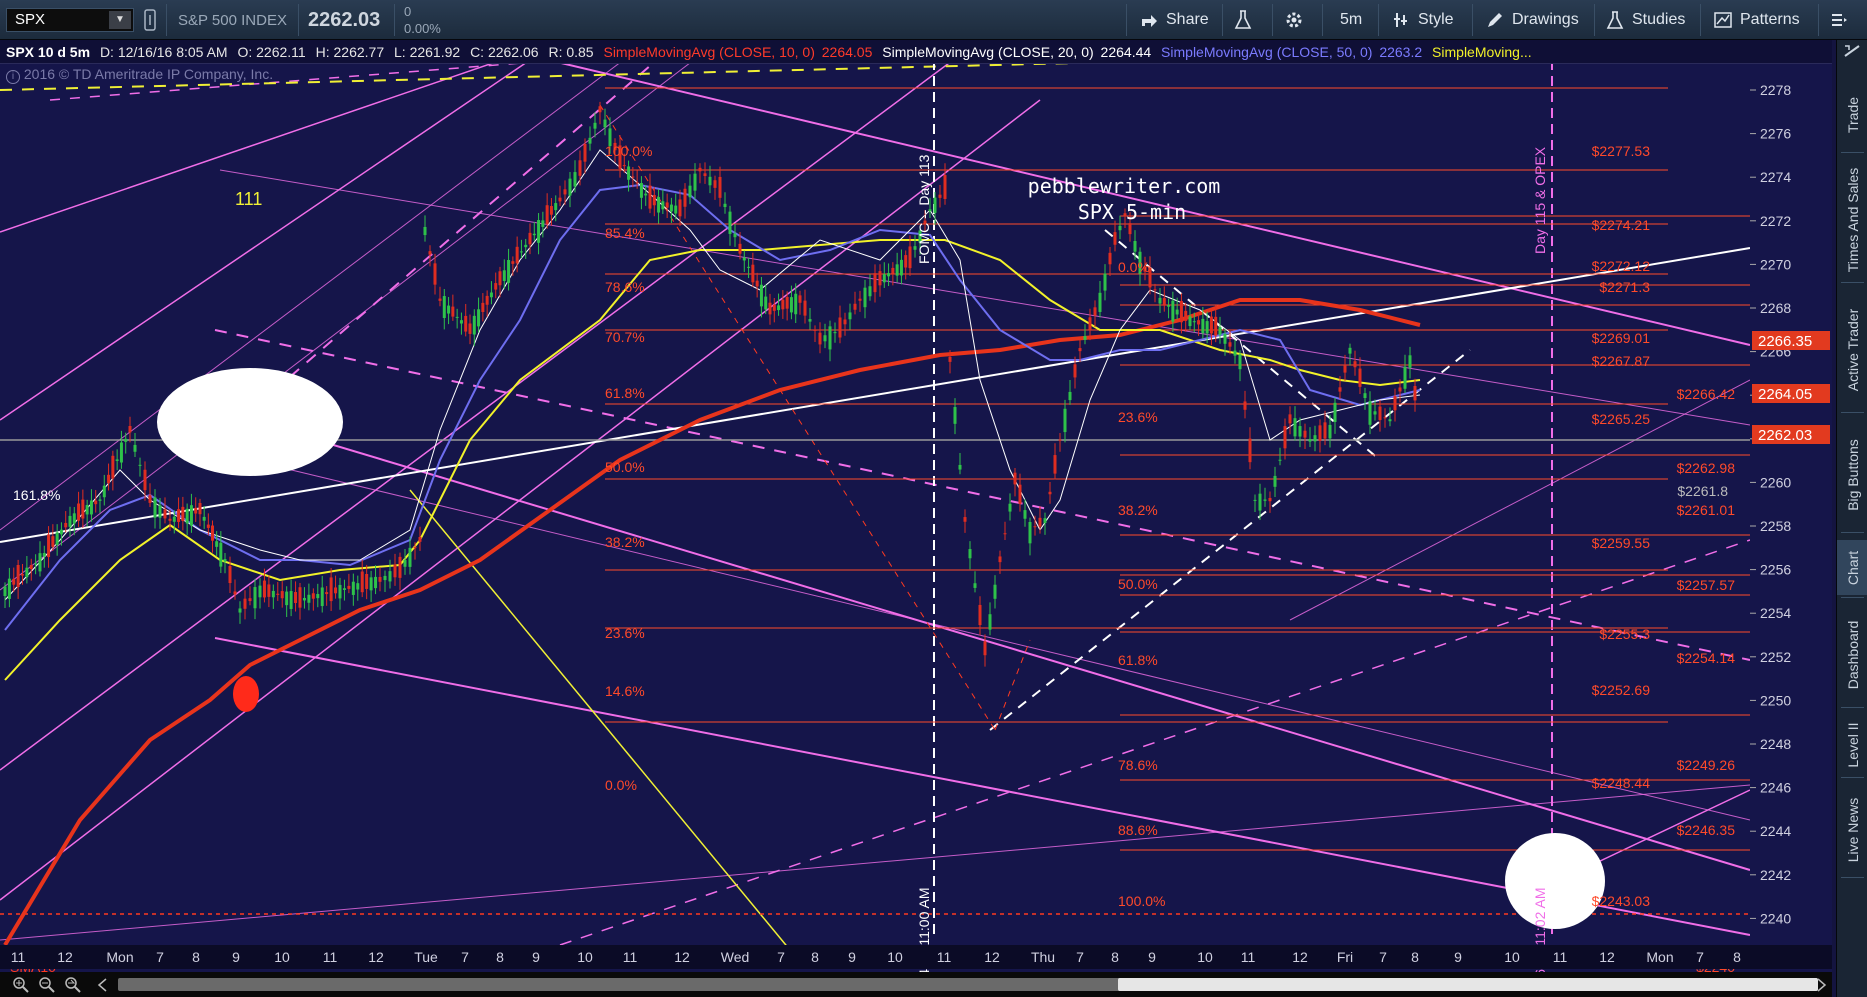 The height and width of the screenshot is (997, 1867). Describe the element at coordinates (571, 52) in the screenshot. I see `bar-range: R: 0.85` at that location.